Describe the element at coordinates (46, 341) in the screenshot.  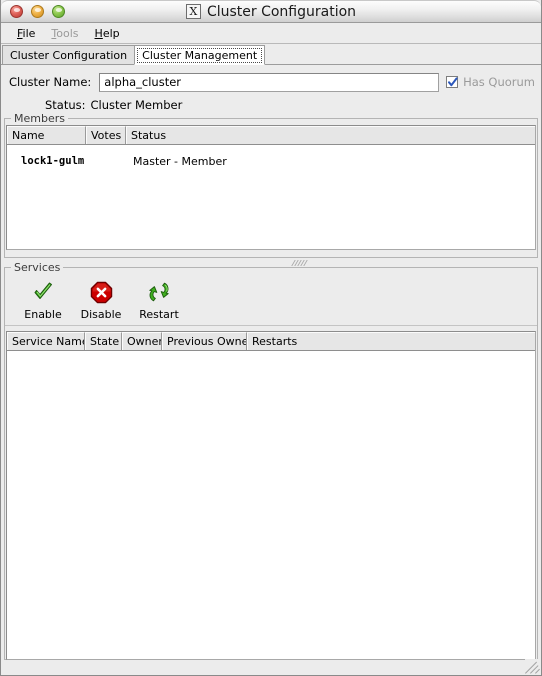
I see `services-col-service-name: Service Name` at that location.